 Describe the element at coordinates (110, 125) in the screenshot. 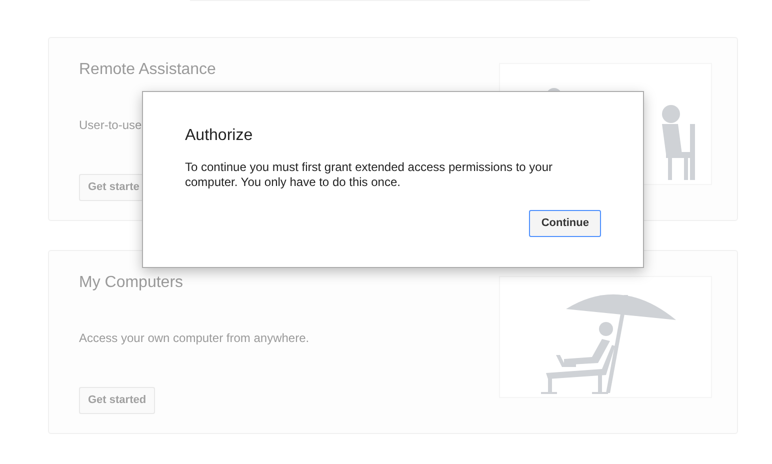

I see `card-description: User-to-use` at that location.